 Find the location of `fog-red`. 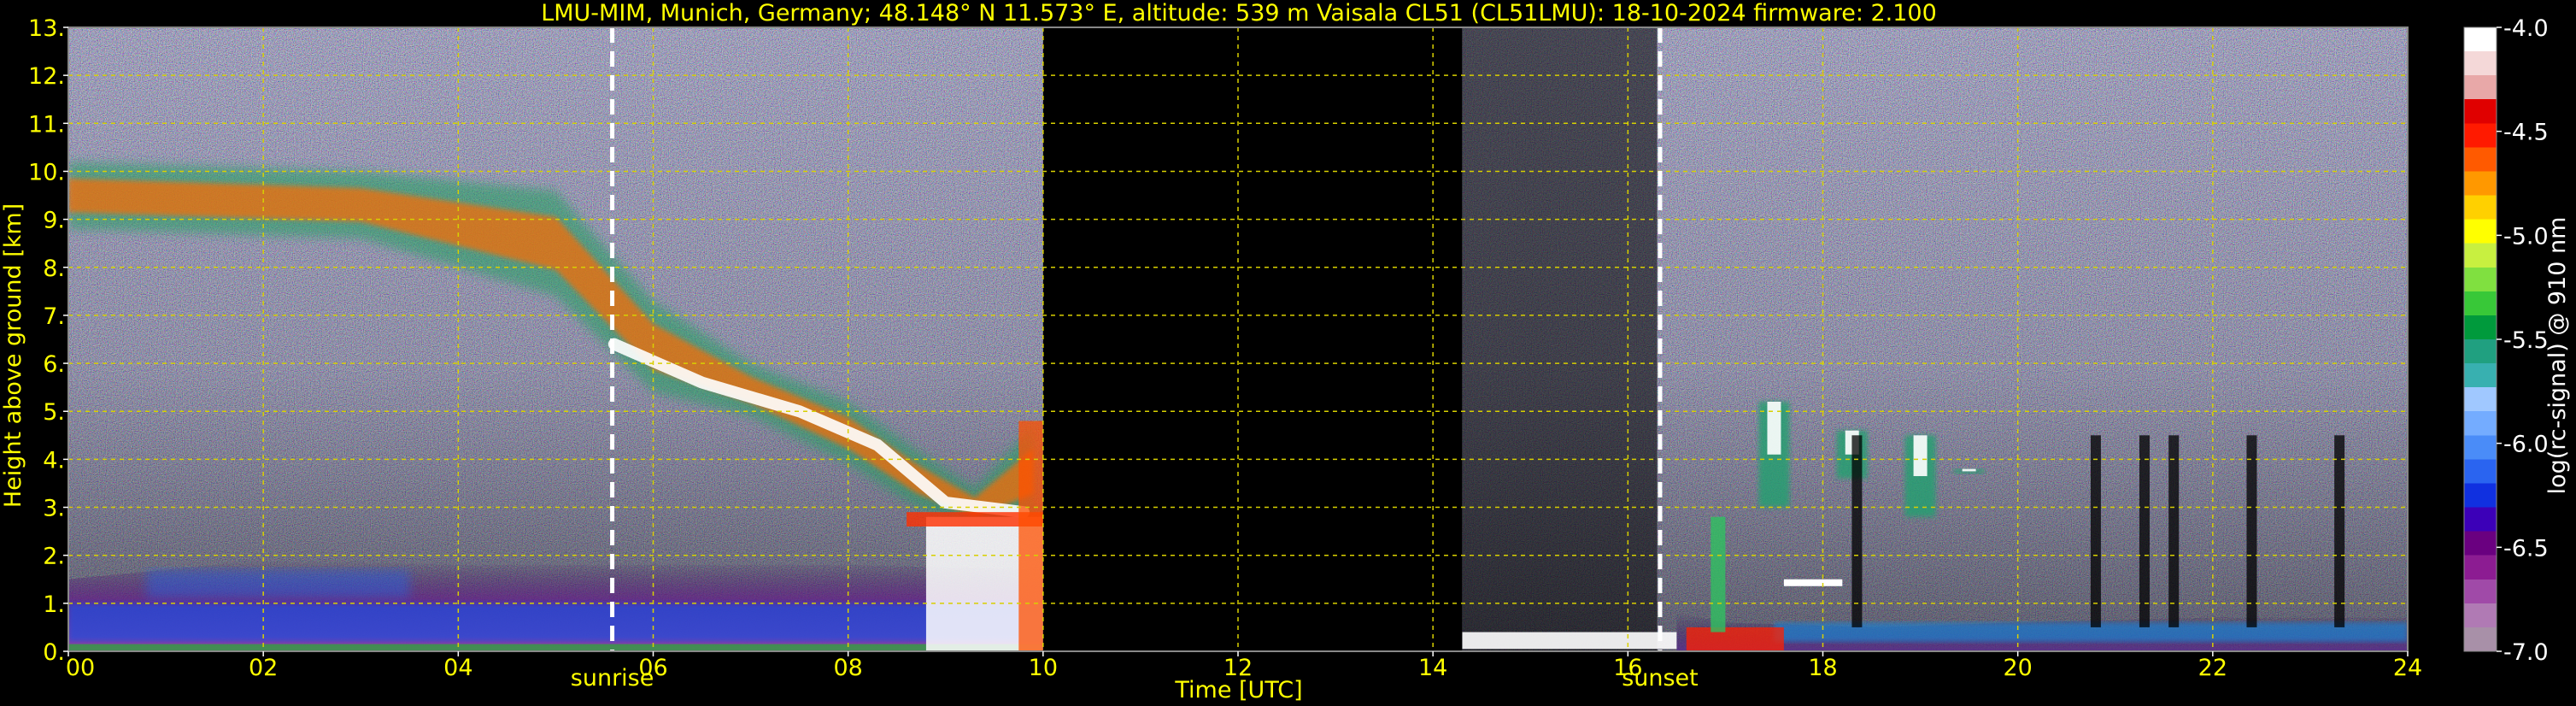

fog-red is located at coordinates (1735, 639).